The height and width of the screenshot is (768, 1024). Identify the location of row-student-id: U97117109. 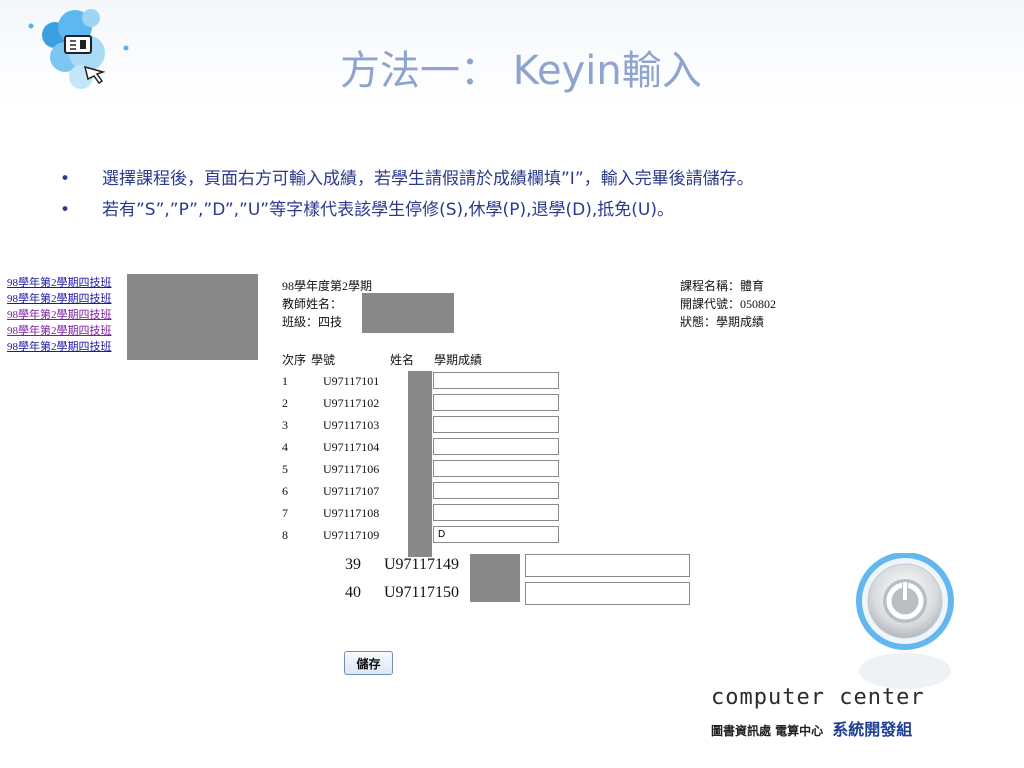
(351, 535).